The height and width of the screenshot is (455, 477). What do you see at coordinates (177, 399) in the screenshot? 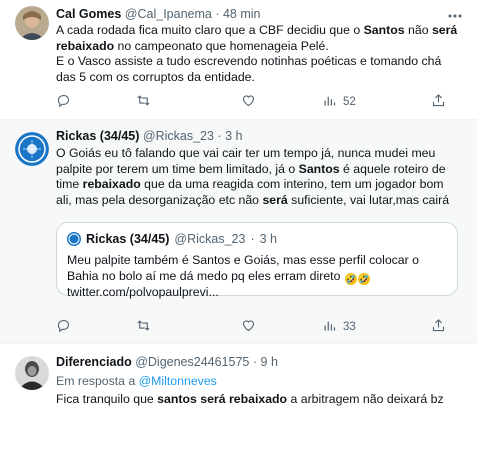
I see `bold-text: santos` at bounding box center [177, 399].